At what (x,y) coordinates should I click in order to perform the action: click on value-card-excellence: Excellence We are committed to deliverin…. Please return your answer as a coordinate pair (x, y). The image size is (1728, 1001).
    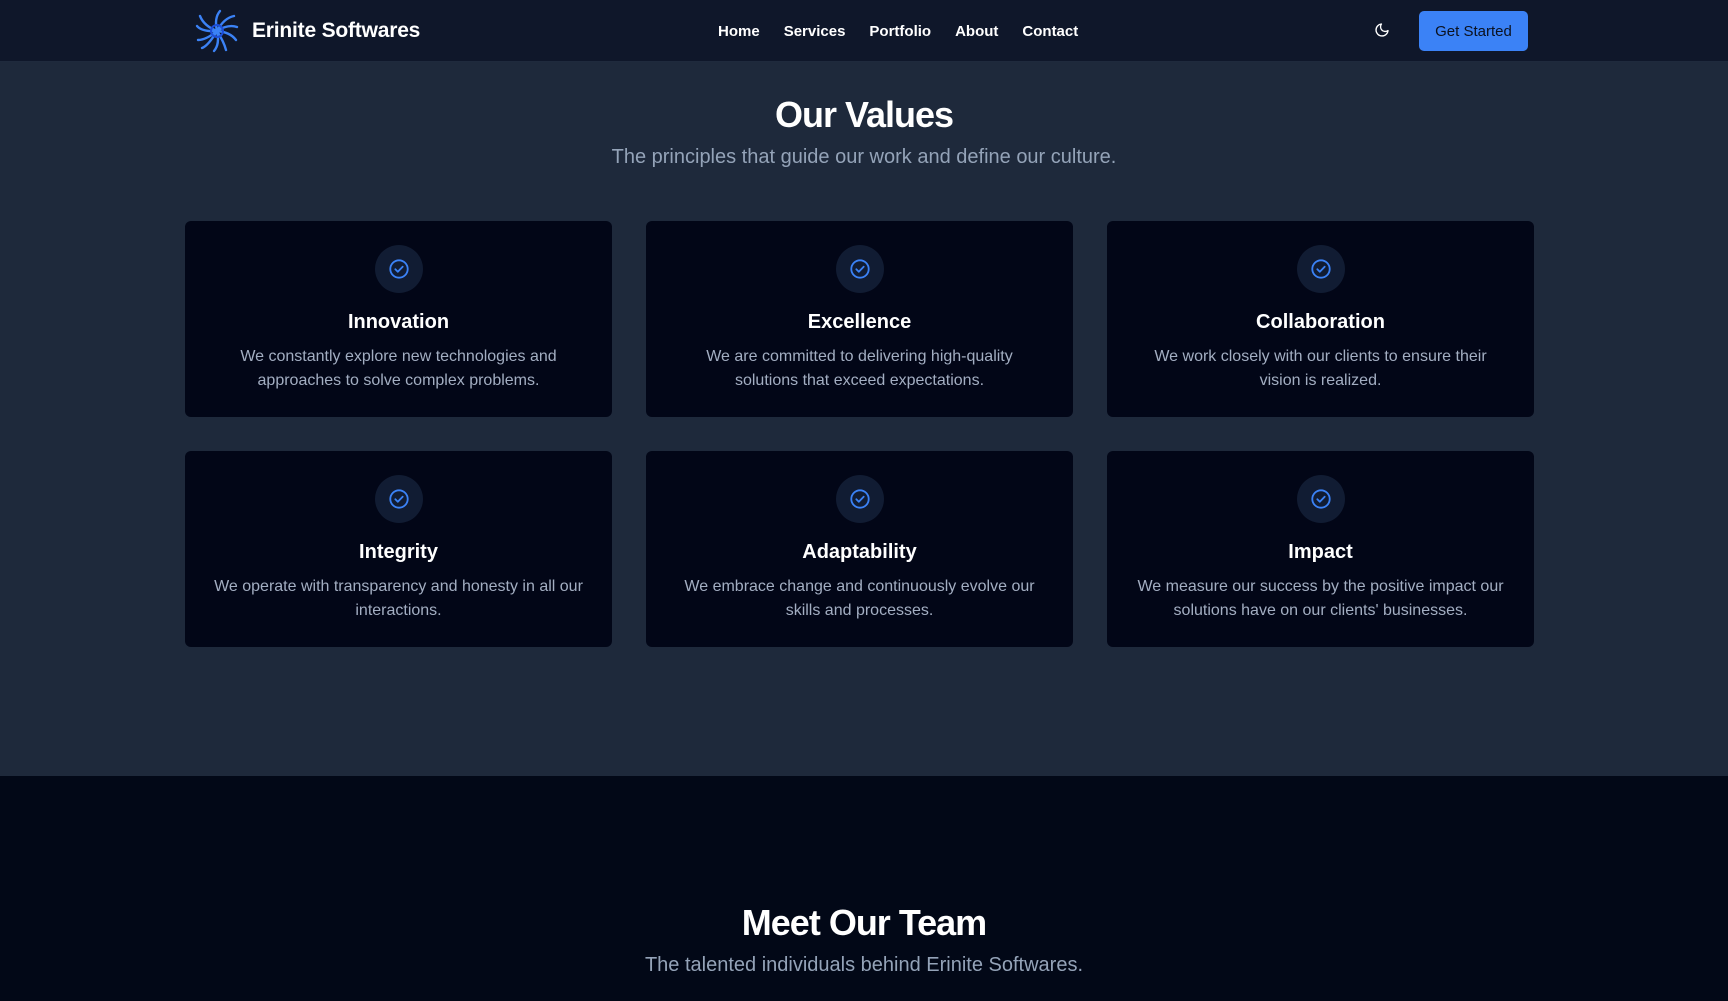
    Looking at the image, I should click on (859, 319).